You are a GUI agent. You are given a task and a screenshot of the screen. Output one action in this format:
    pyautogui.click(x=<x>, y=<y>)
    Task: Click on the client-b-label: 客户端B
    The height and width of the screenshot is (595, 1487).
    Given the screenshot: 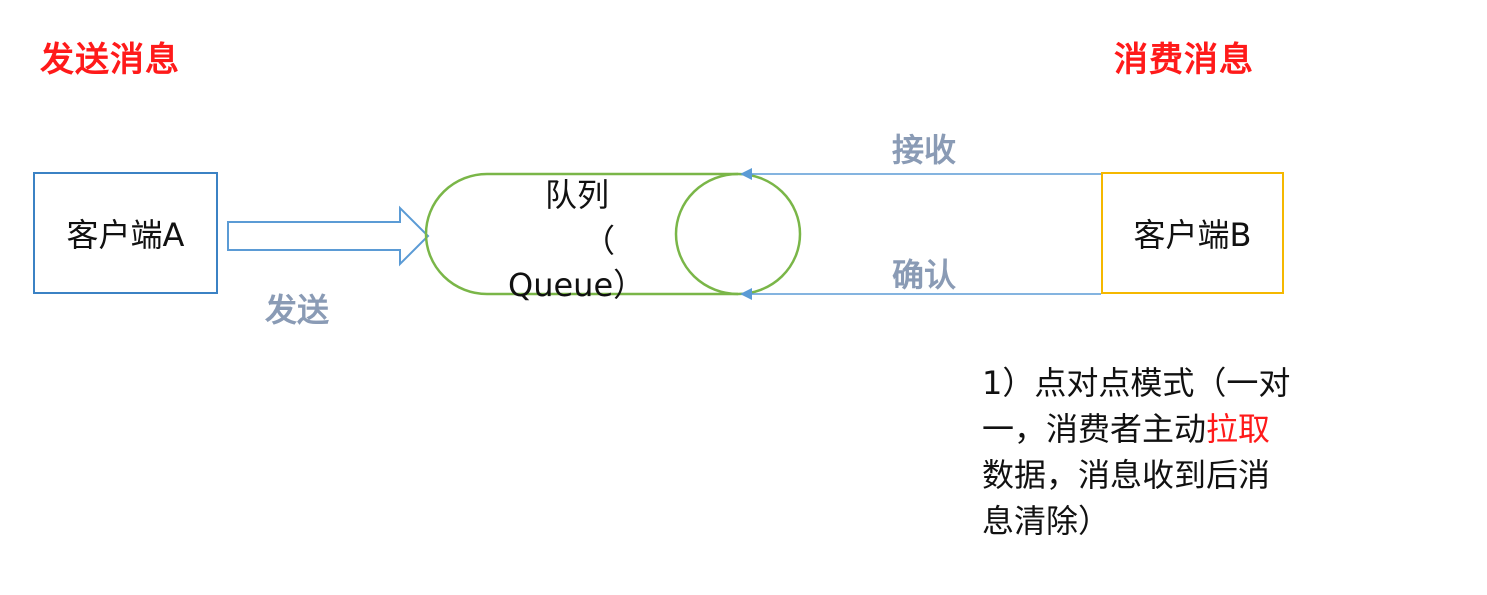 What is the action you would take?
    pyautogui.click(x=1192, y=235)
    